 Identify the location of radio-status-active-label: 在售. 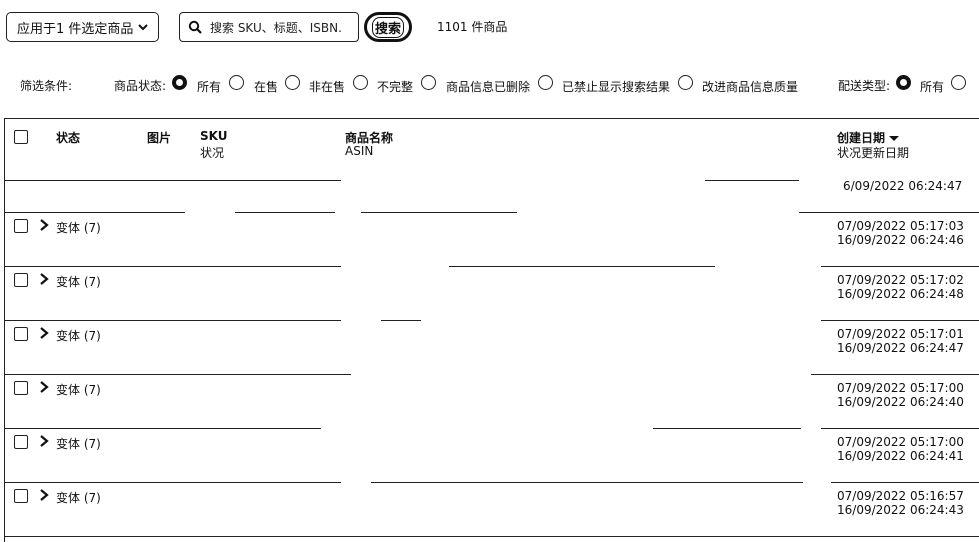
(266, 87).